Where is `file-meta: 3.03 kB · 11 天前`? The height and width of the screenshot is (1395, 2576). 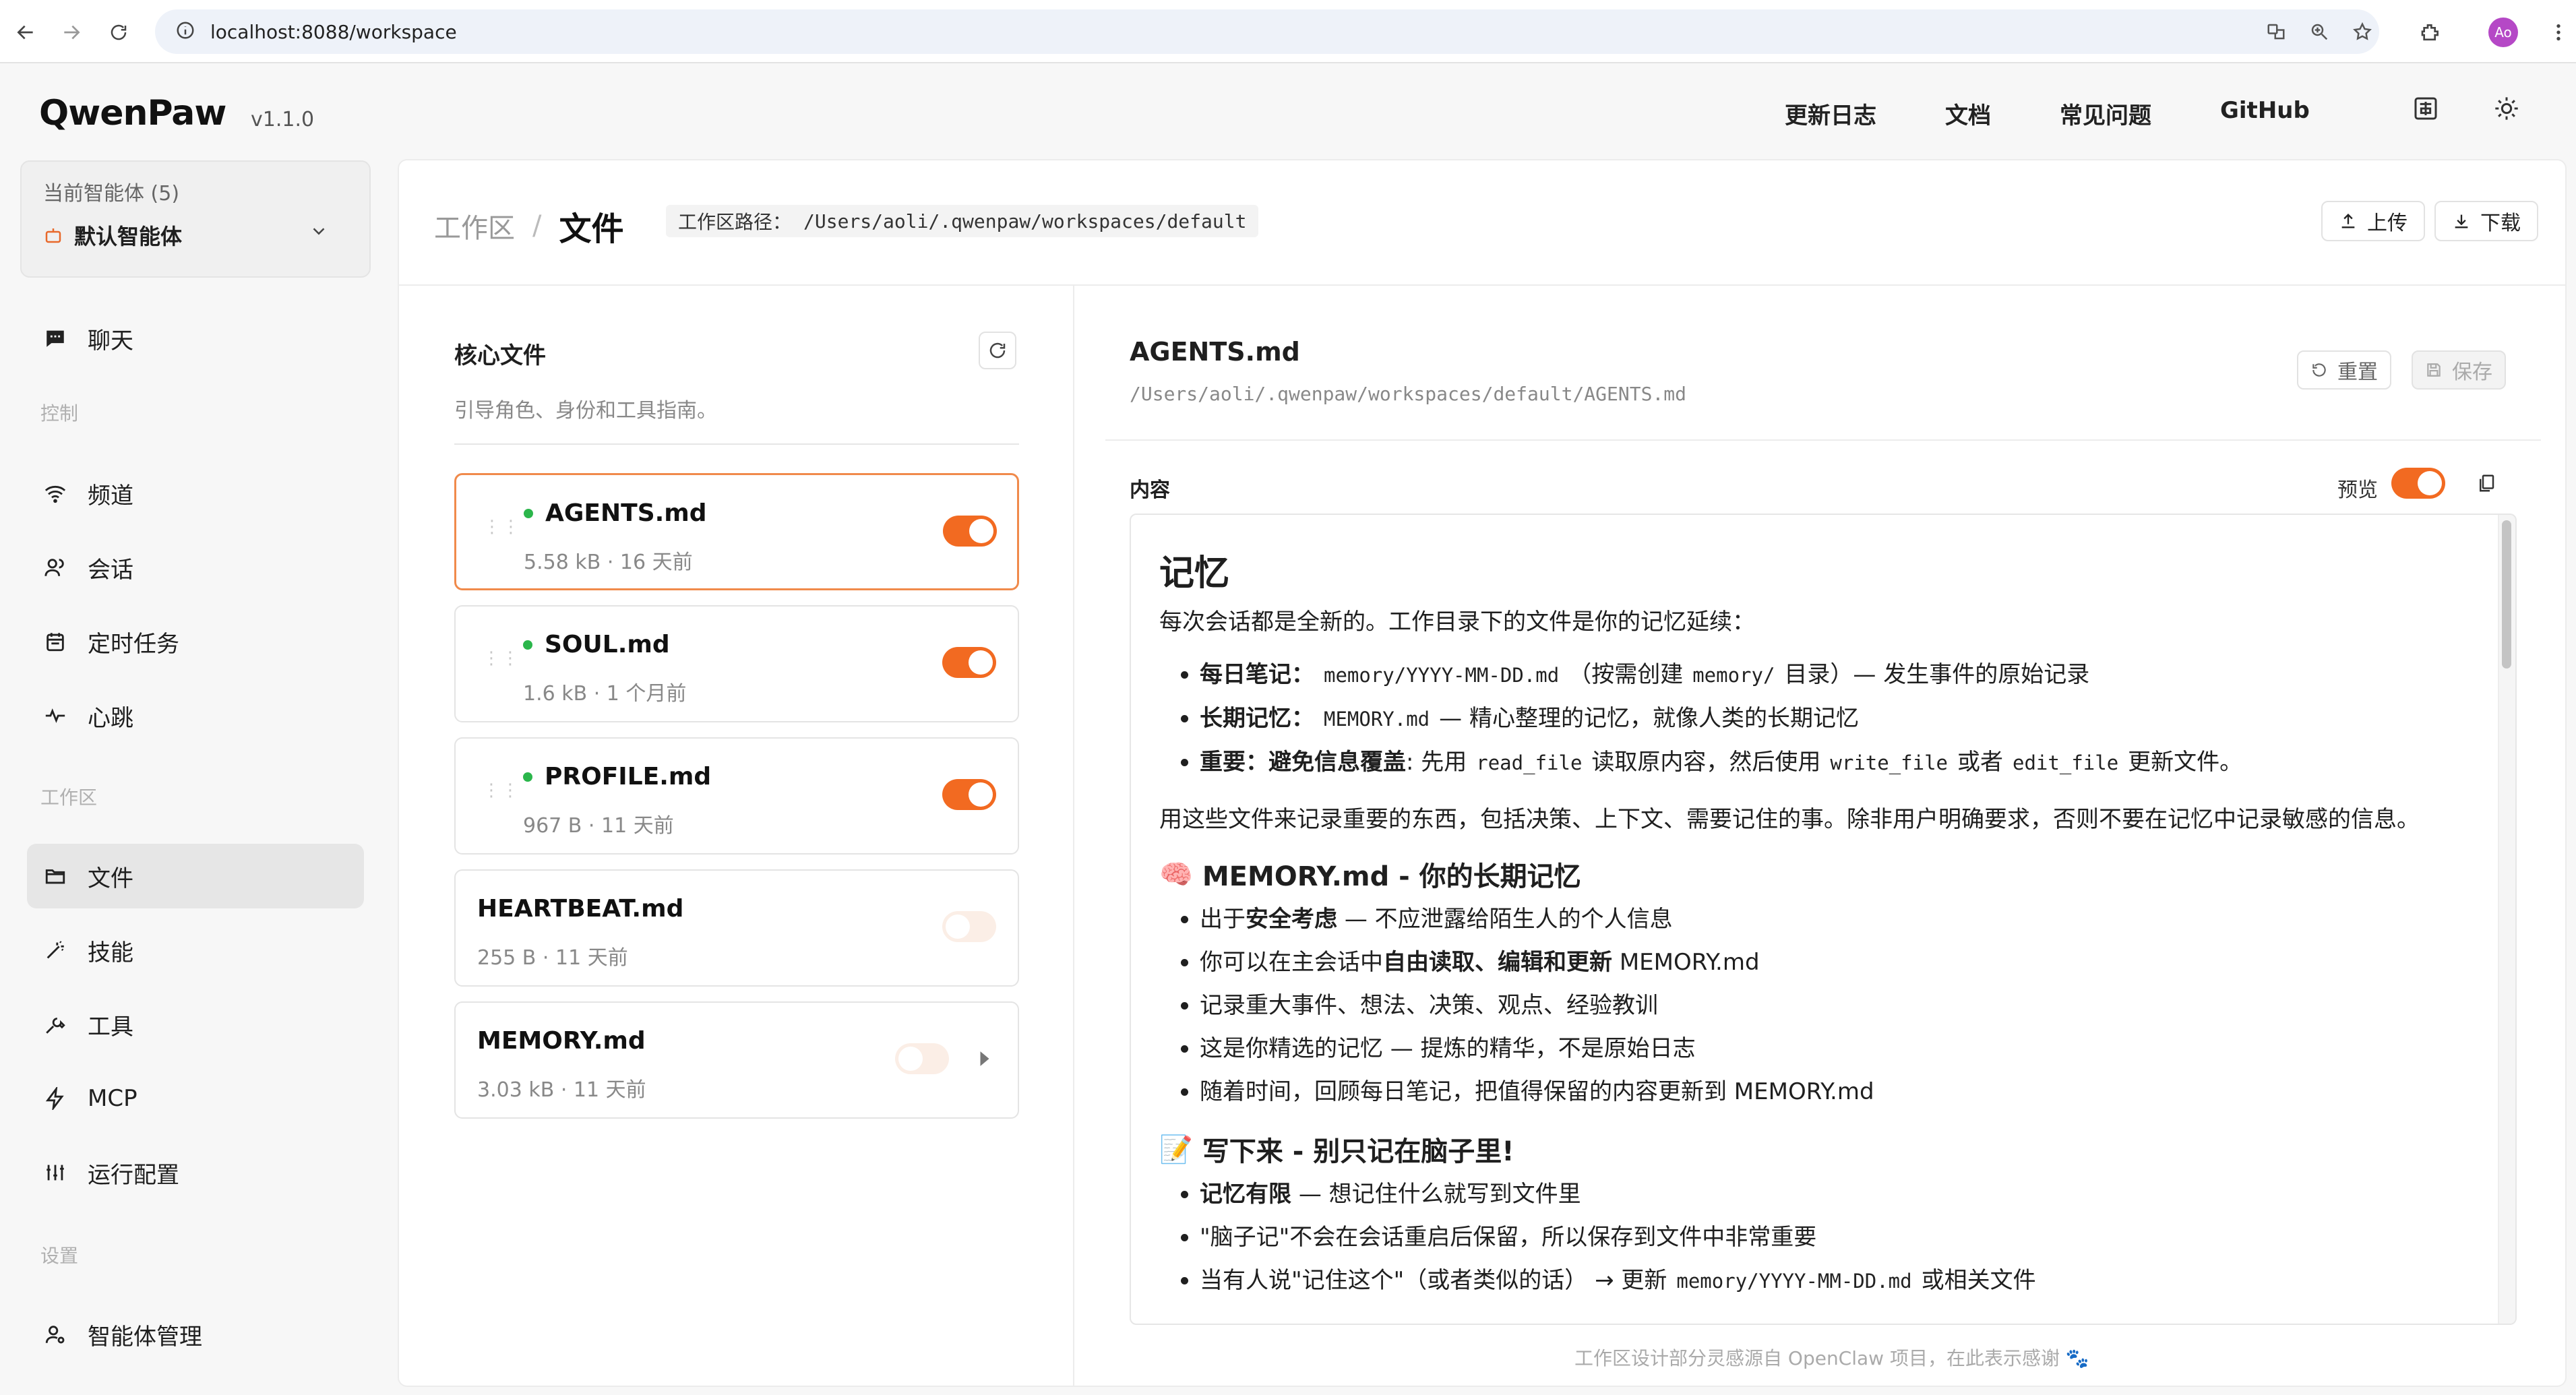 file-meta: 3.03 kB · 11 天前 is located at coordinates (562, 1090).